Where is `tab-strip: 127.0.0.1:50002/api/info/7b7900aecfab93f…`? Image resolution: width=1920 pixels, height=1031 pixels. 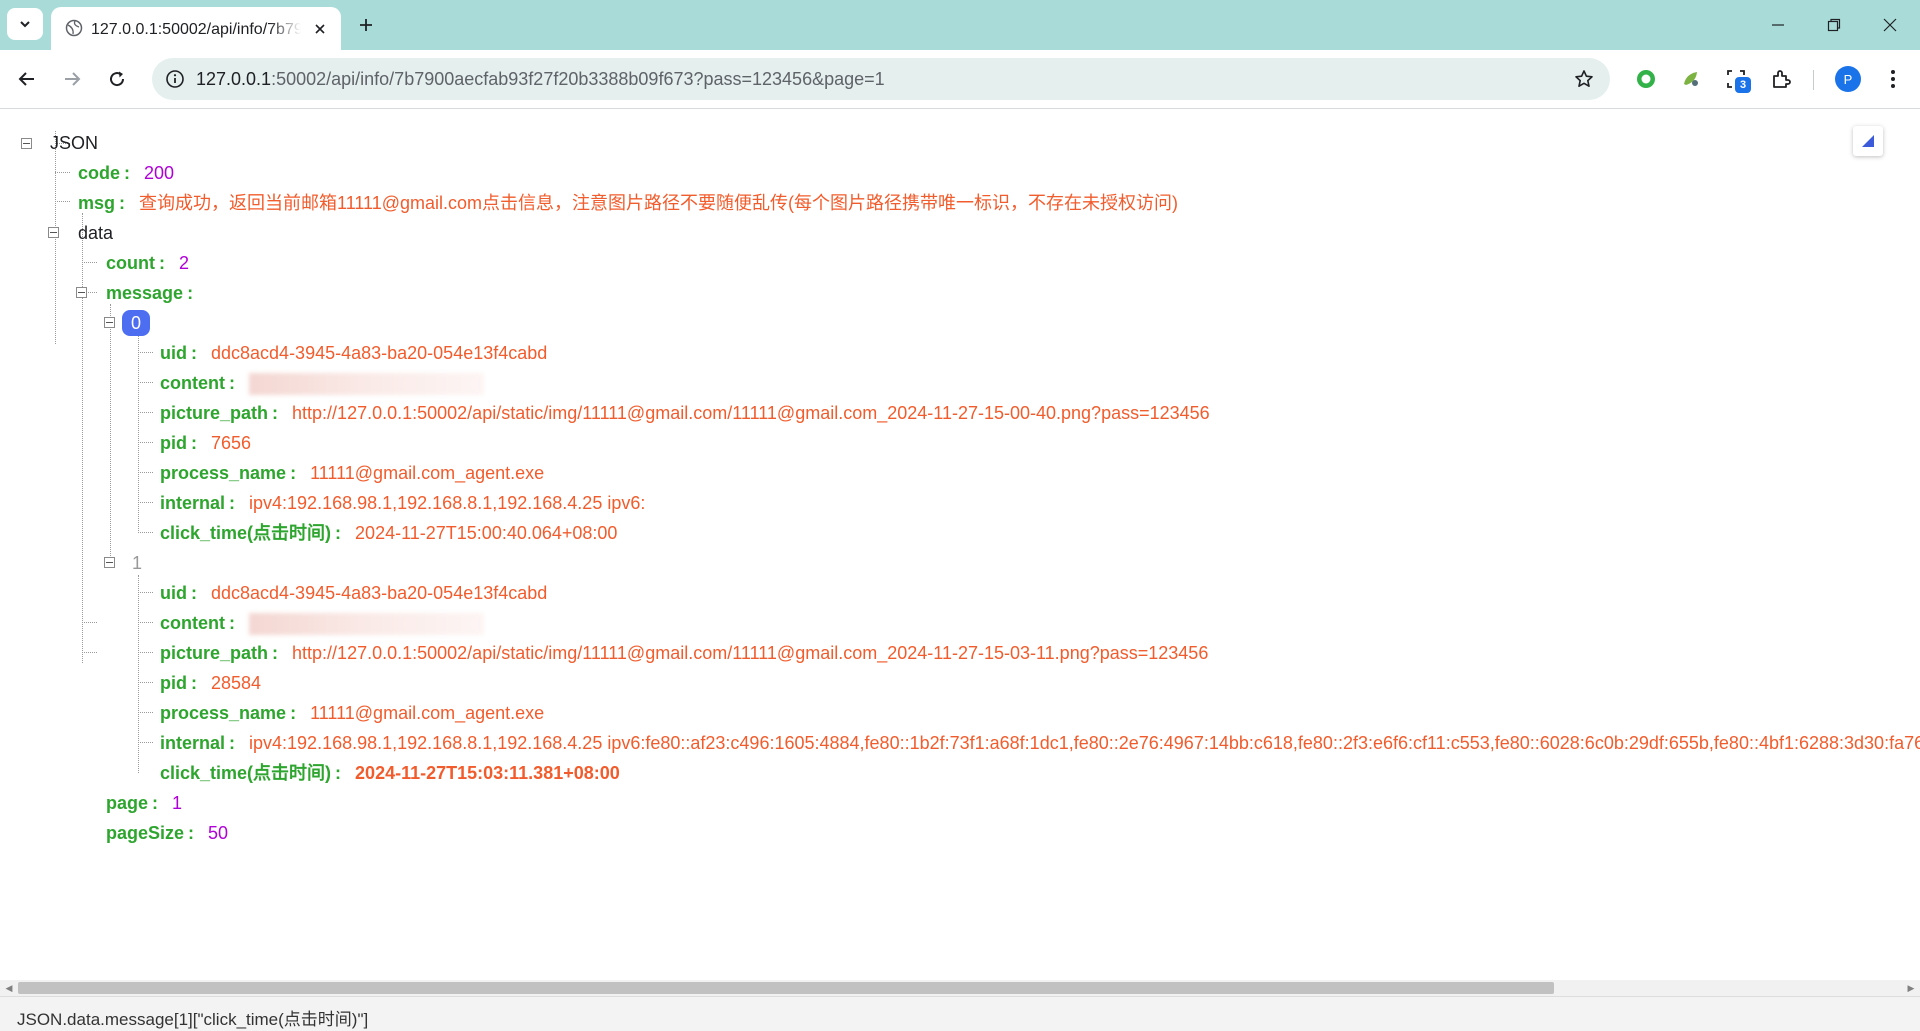
tab-strip: 127.0.0.1:50002/api/info/7b7900aecfab93f… is located at coordinates (960, 25).